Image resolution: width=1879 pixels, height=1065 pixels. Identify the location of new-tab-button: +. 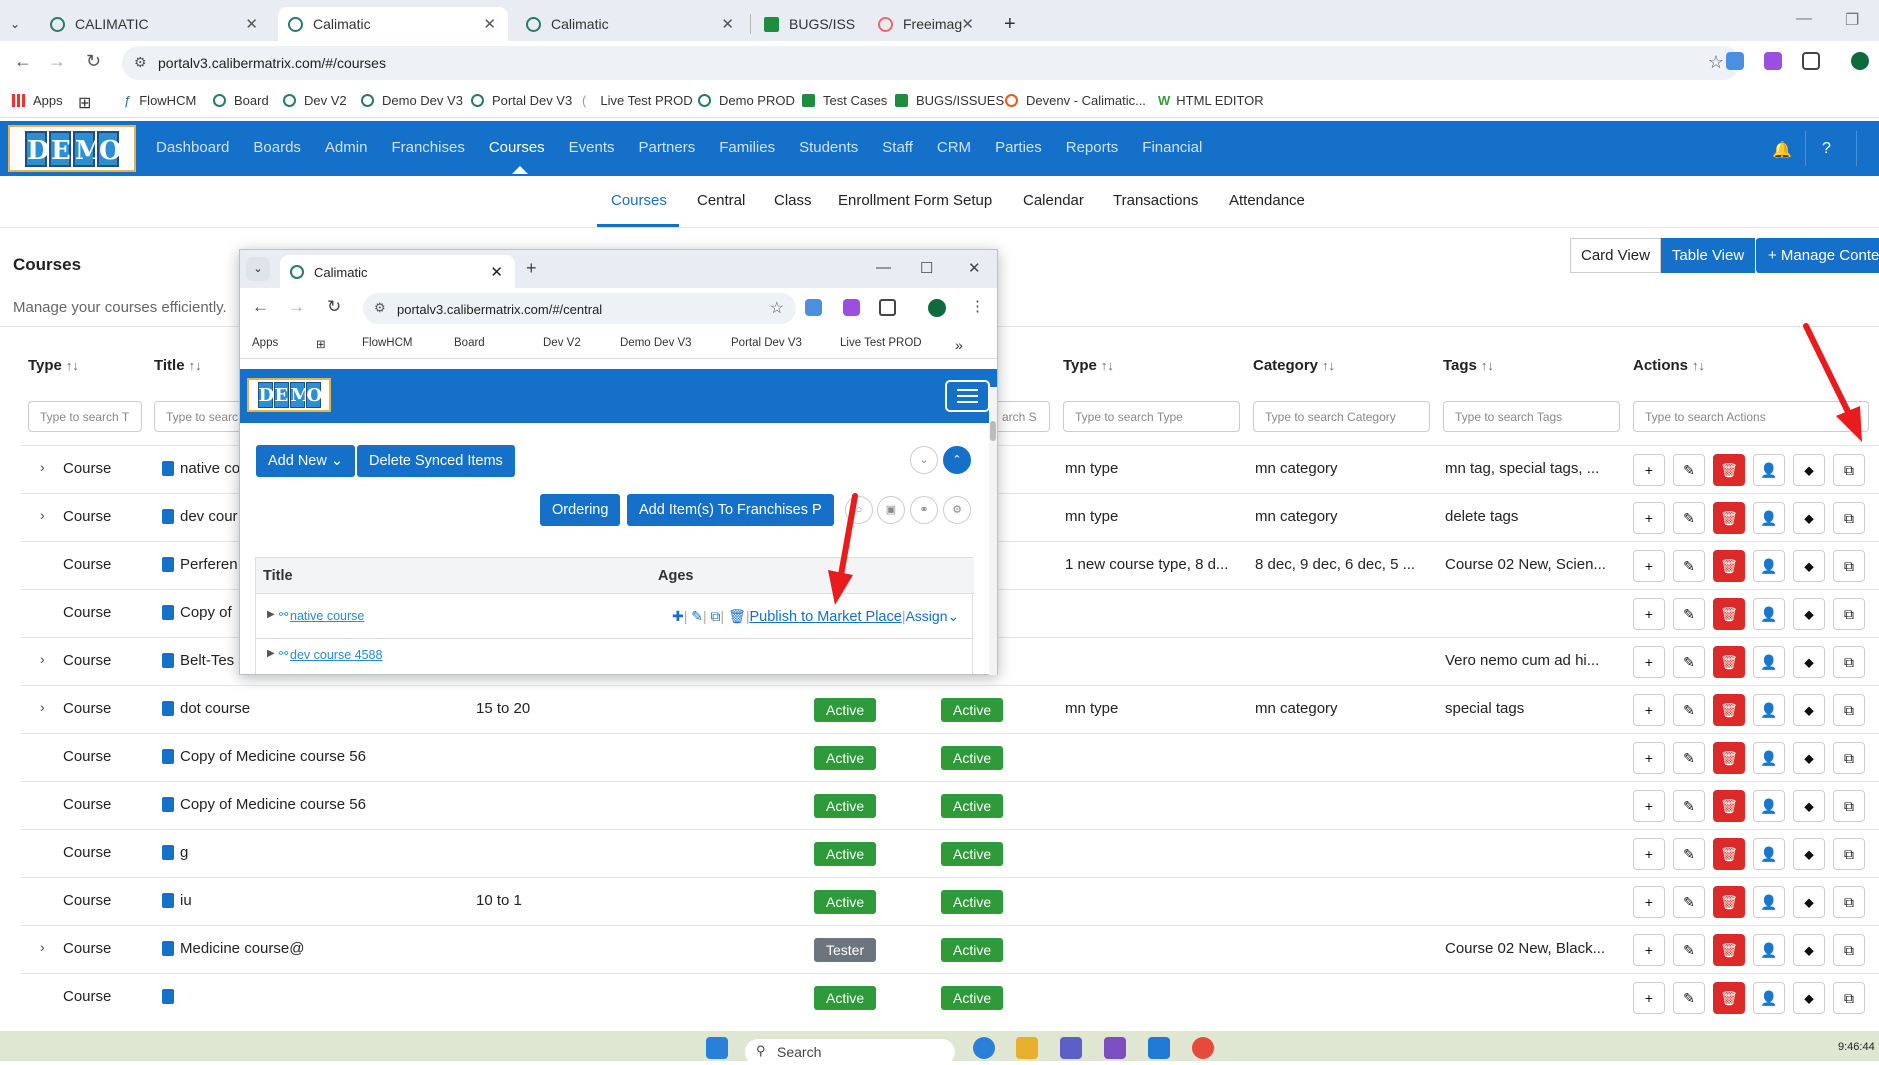
(531, 268).